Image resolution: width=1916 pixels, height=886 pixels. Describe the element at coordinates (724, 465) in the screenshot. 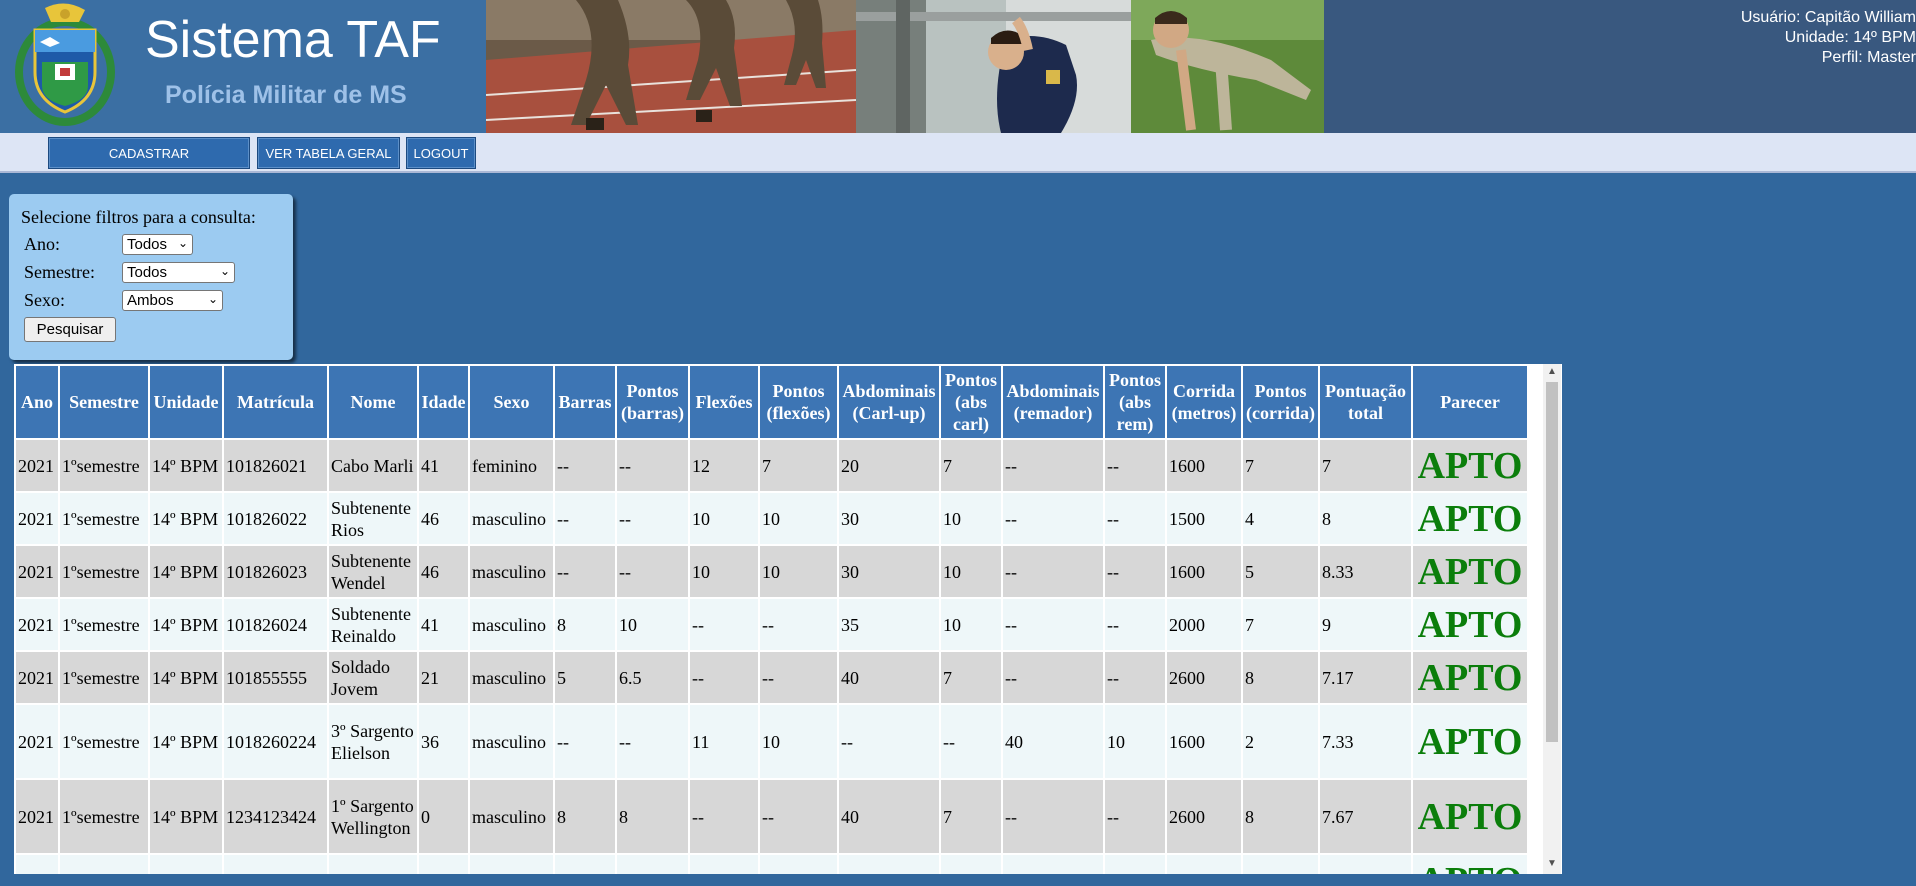

I see `table-cell: 12` at that location.